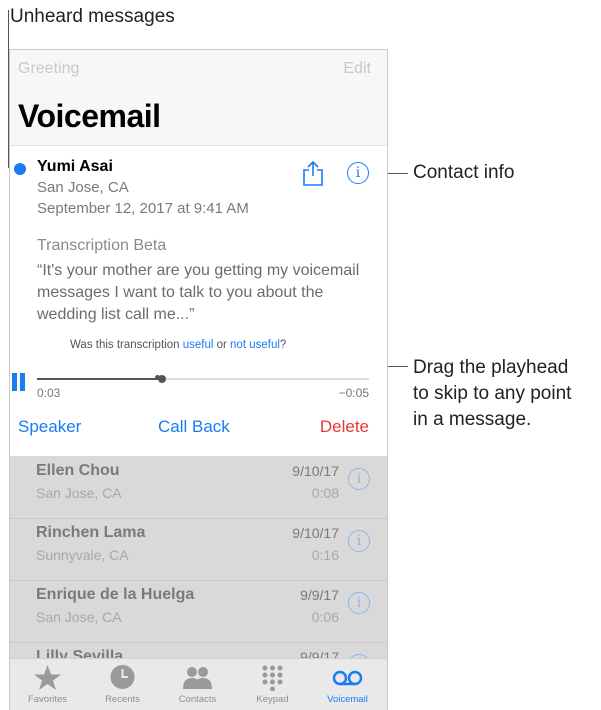  I want to click on feedback-prefix: Was this transcription, so click(125, 345).